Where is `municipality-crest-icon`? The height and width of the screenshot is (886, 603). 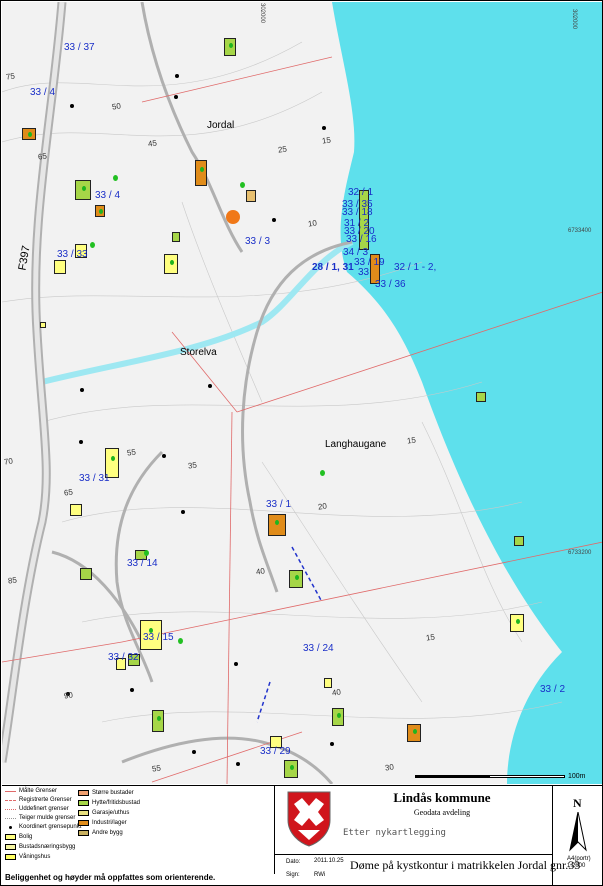 municipality-crest-icon is located at coordinates (309, 819).